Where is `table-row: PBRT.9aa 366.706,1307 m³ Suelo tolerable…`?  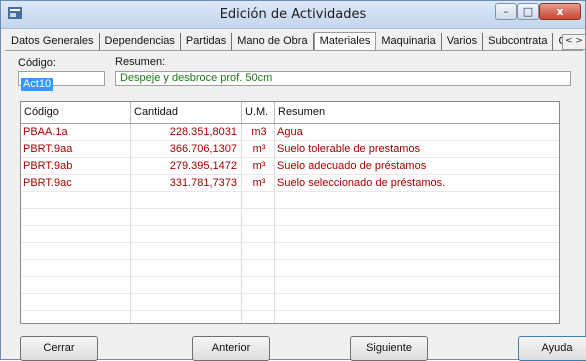
table-row: PBRT.9aa 366.706,1307 m³ Suelo tolerable… is located at coordinates (290, 149).